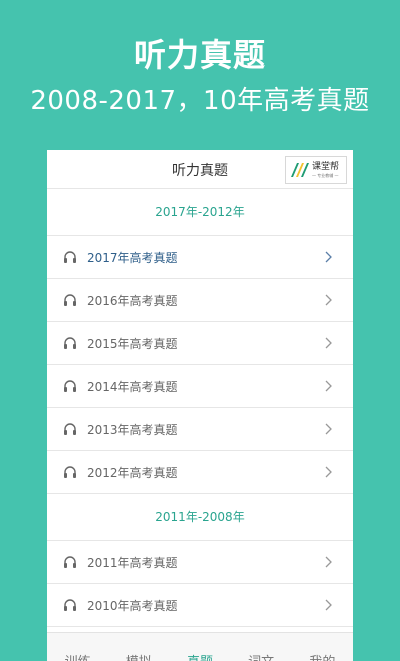  Describe the element at coordinates (132, 386) in the screenshot. I see `list-item-label: 2014年高考真题` at that location.